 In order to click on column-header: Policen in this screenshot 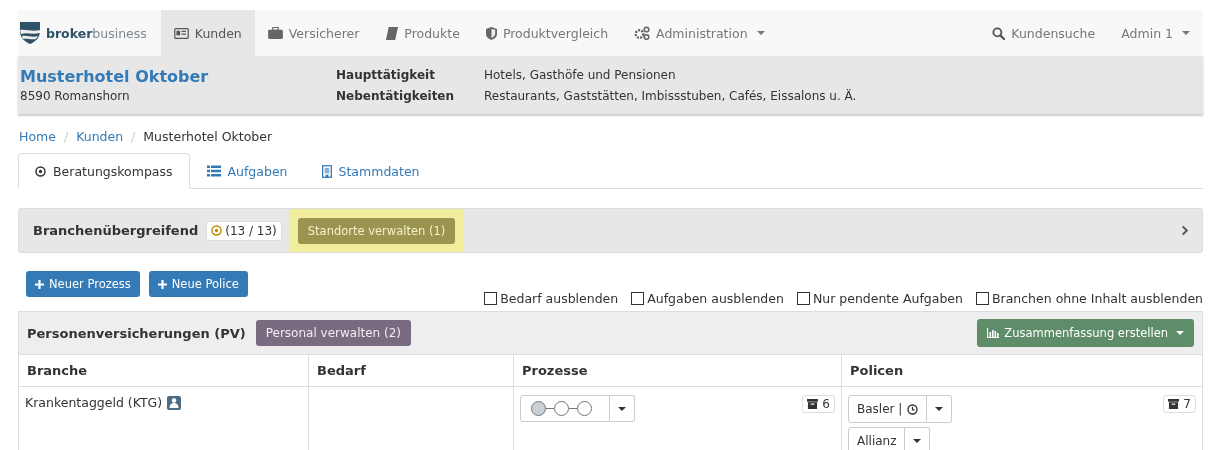, I will do `click(1021, 371)`.